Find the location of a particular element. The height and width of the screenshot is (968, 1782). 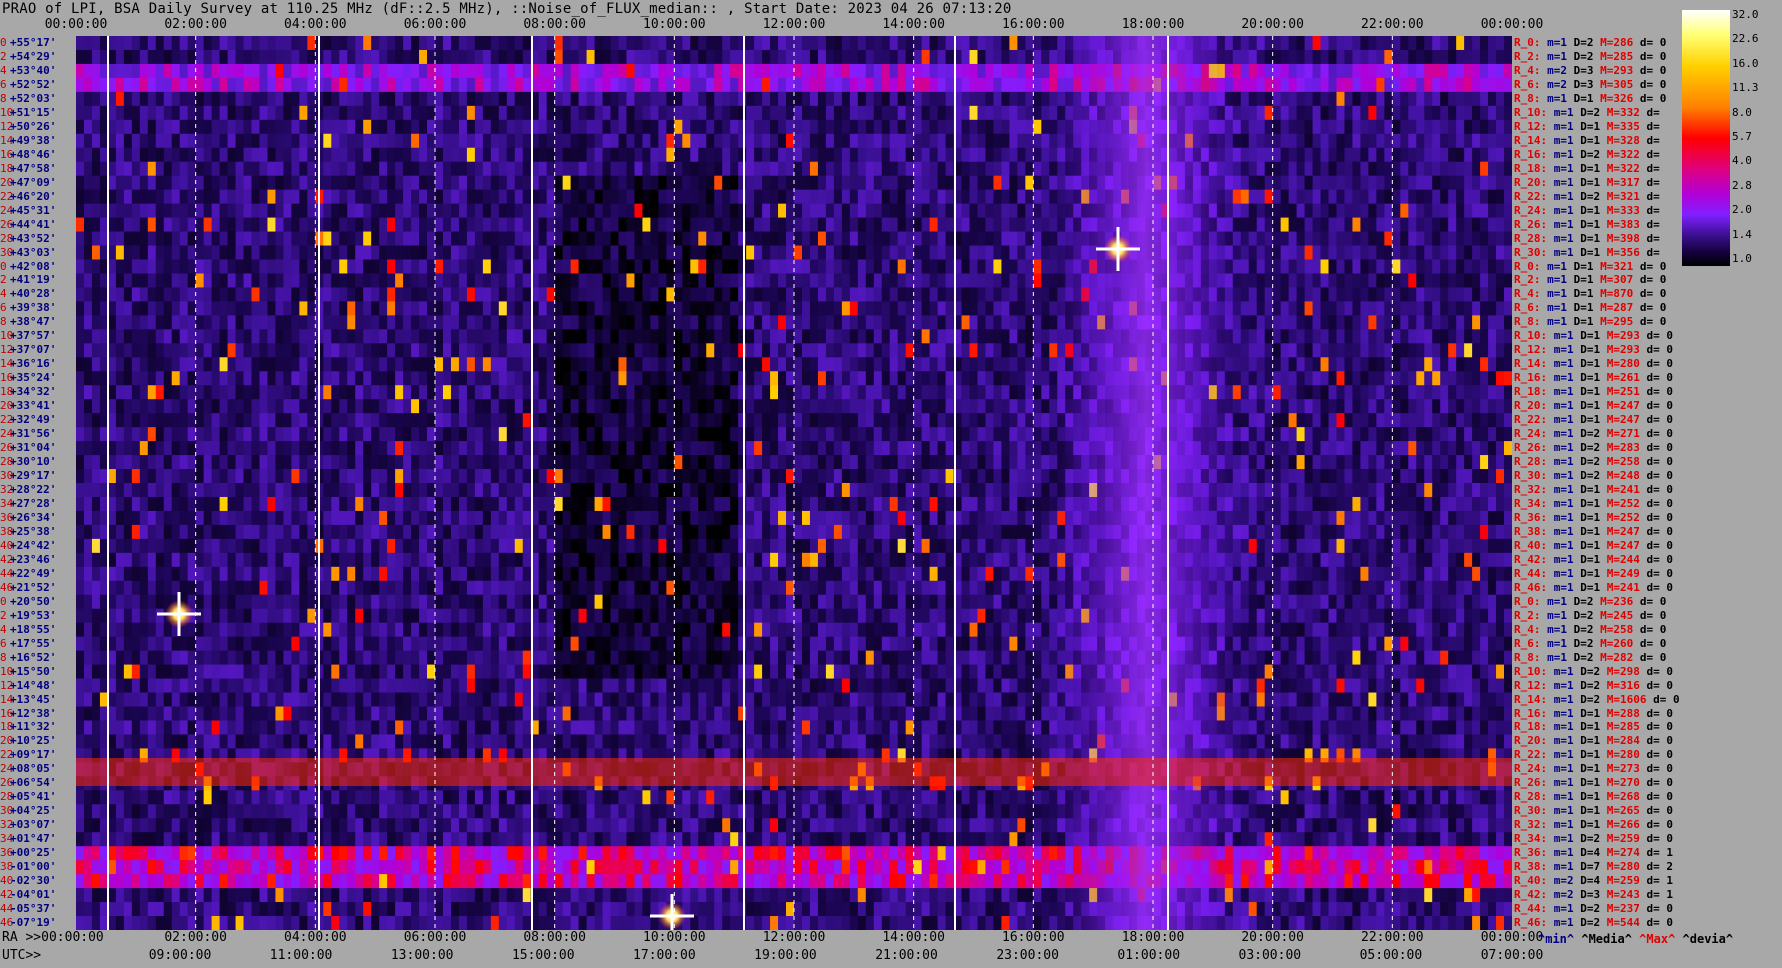

declination-label: +09°17' is located at coordinates (33, 755).